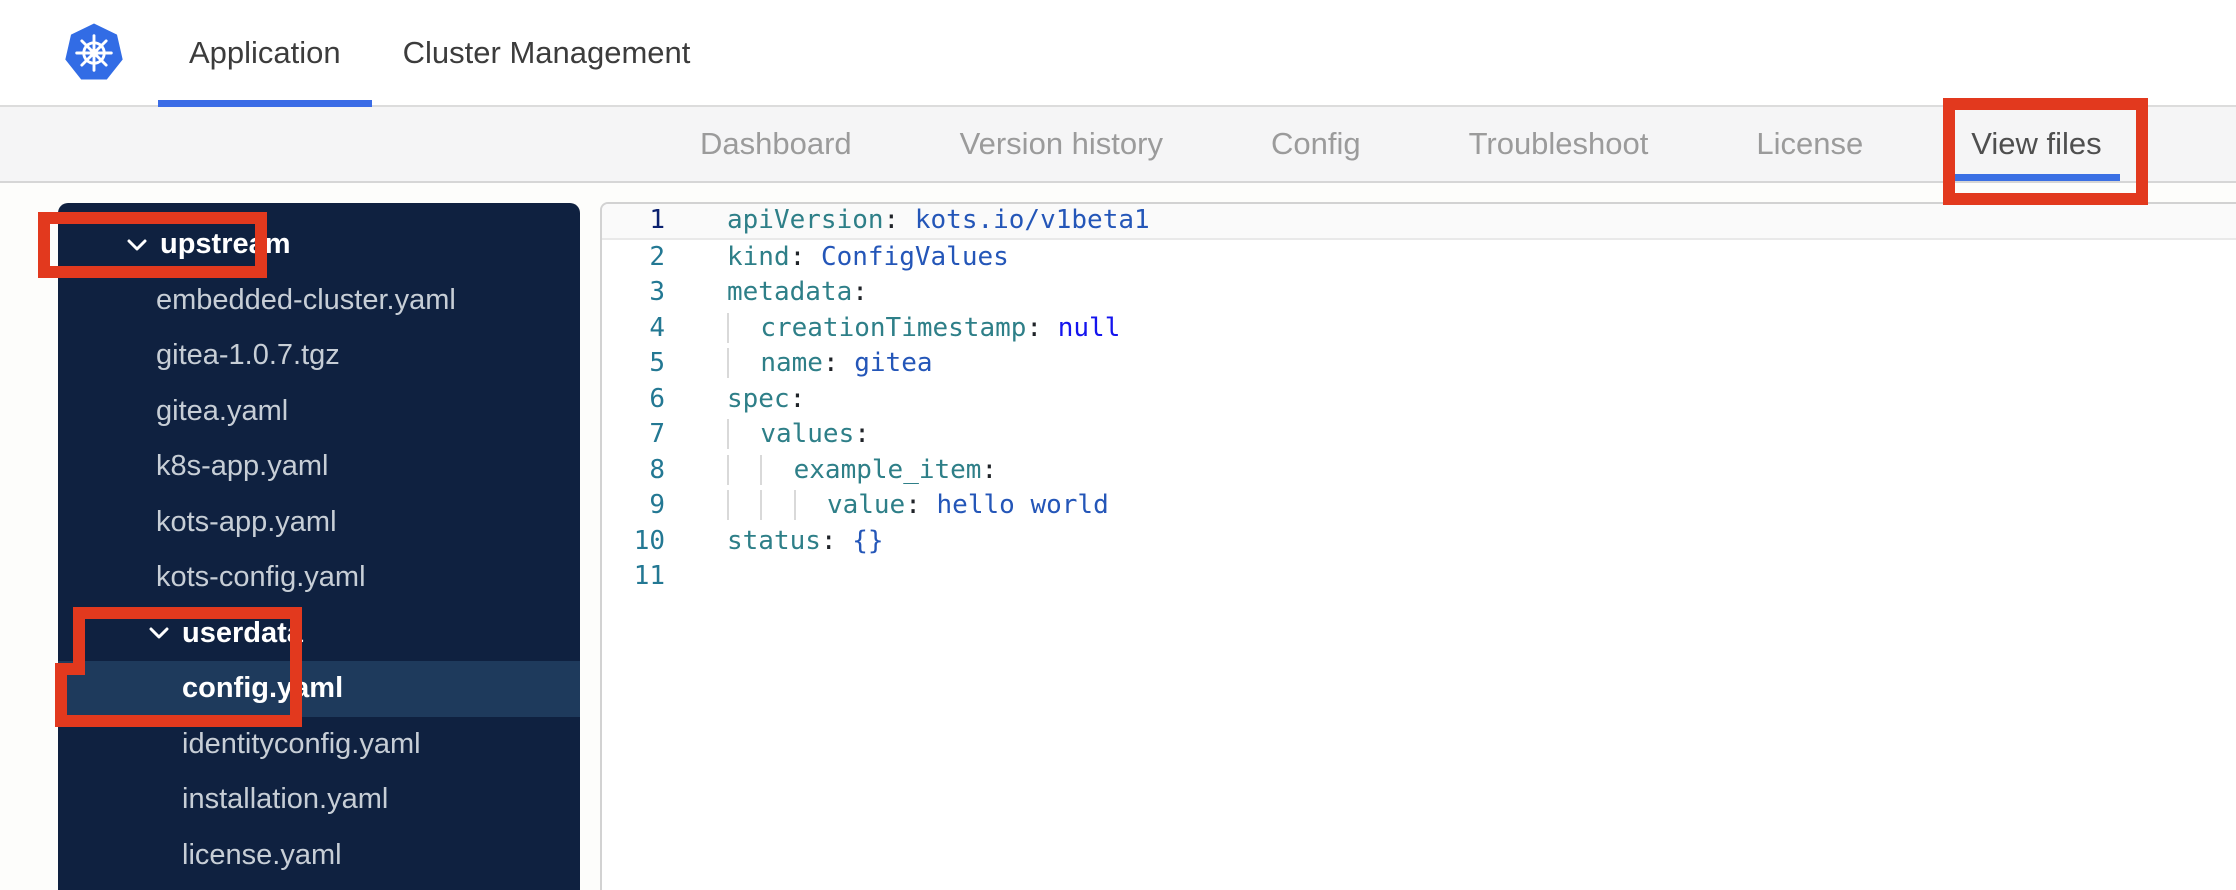 The image size is (2236, 890). Describe the element at coordinates (262, 854) in the screenshot. I see `tree-item-label: license.yaml` at that location.